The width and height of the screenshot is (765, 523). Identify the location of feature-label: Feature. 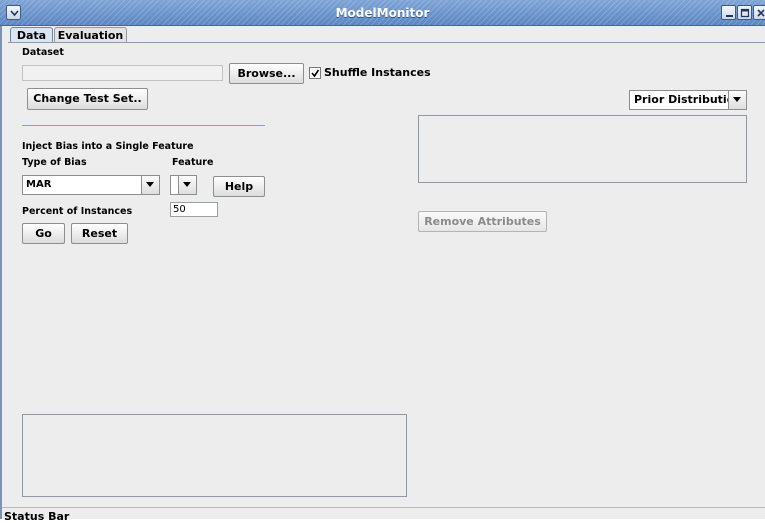
(193, 162).